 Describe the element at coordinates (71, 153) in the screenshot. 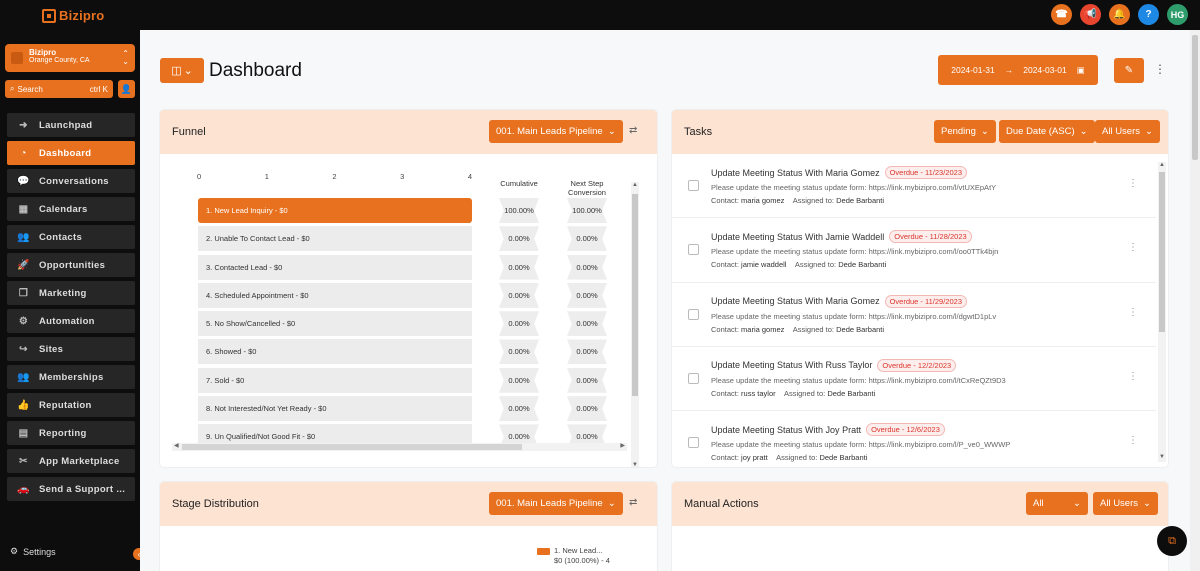

I see `sidebar-item-dashboard: ◔ Dashboard` at that location.